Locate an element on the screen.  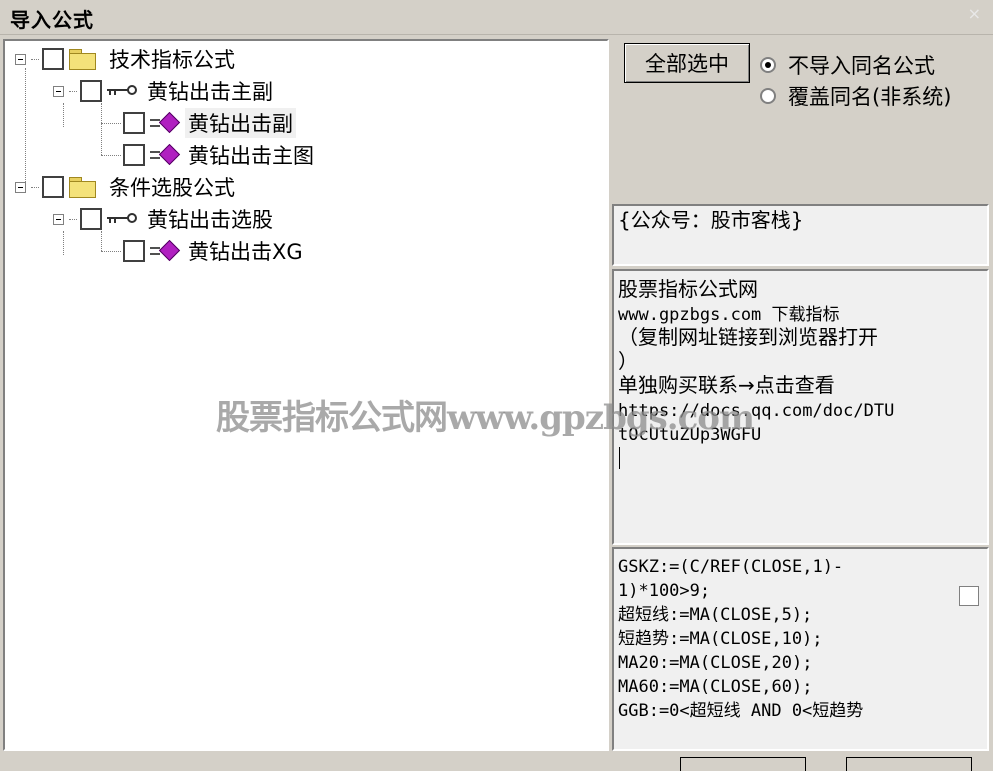
tree-item-label: 技术指标公式 is located at coordinates (172, 60).